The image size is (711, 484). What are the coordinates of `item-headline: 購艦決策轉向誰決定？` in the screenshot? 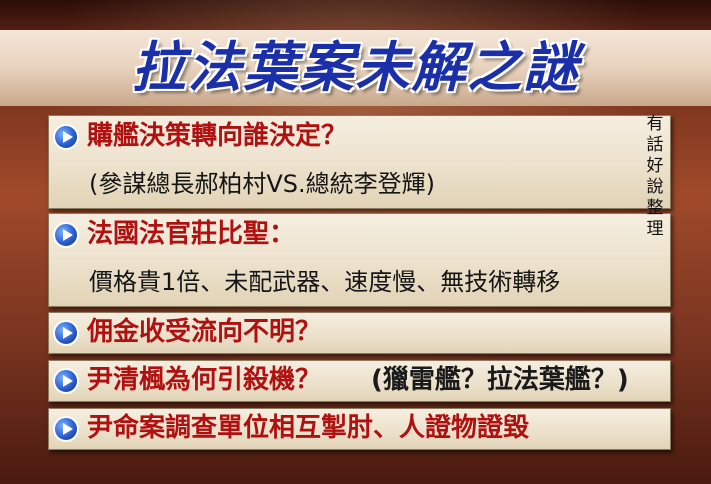 It's located at (217, 136).